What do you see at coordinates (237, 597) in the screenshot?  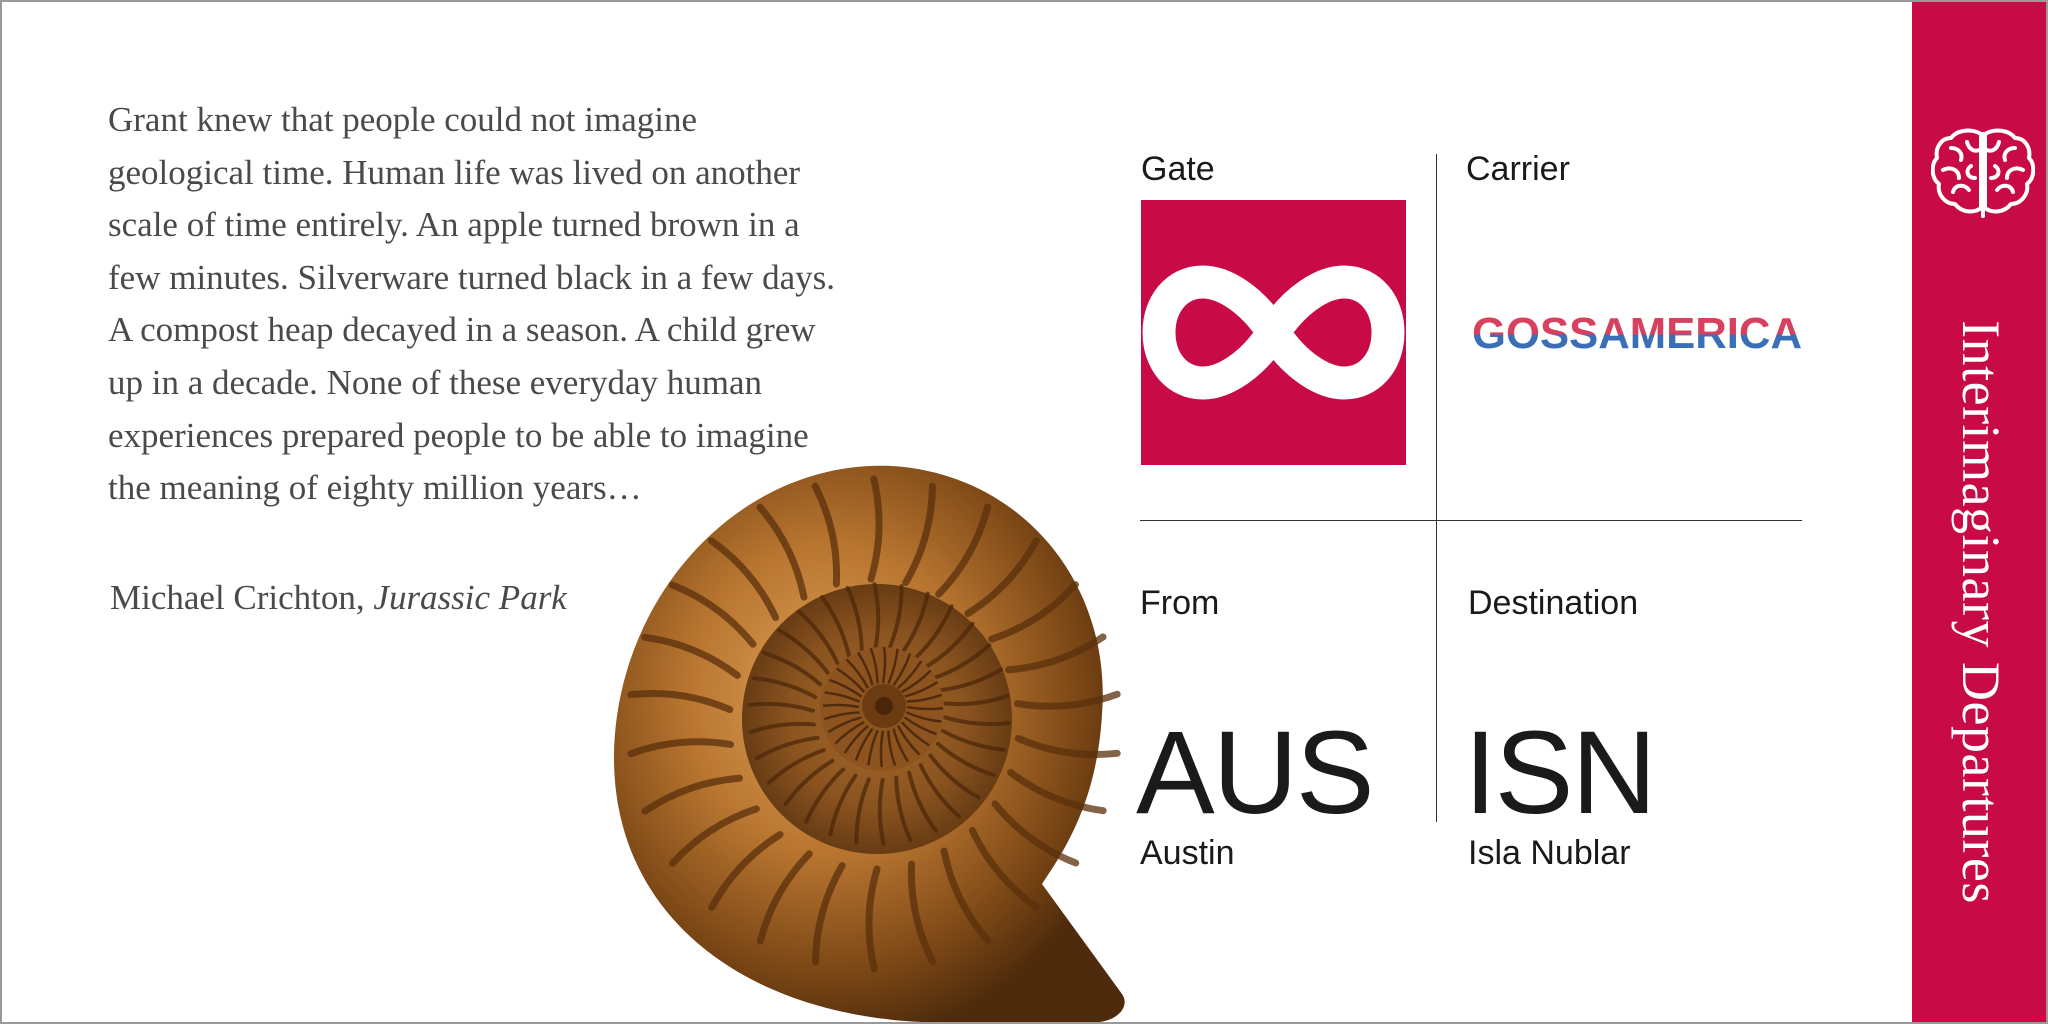 I see `quote-author: Michael Crichton,` at bounding box center [237, 597].